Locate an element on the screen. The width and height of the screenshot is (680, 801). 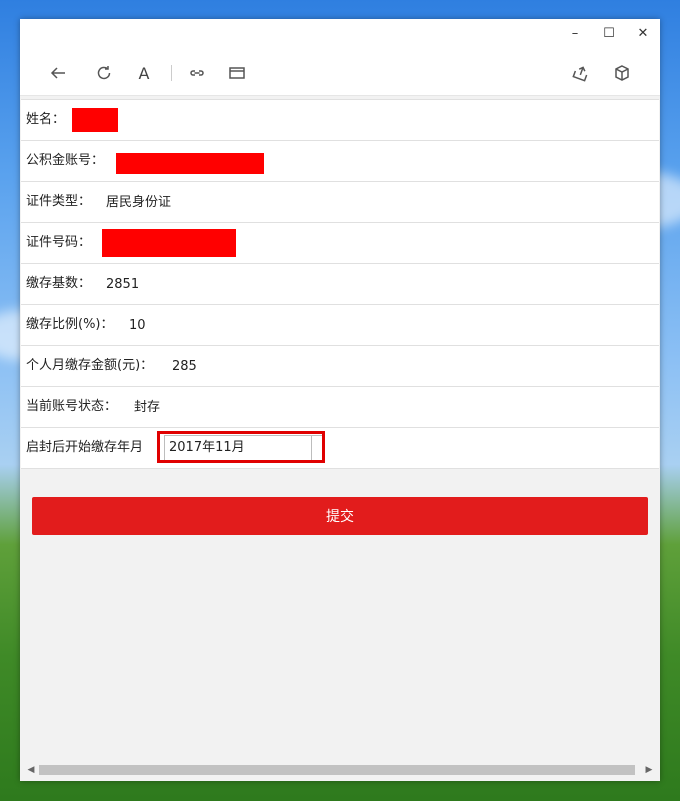
row-account: 公积金账号： is located at coordinates (340, 161).